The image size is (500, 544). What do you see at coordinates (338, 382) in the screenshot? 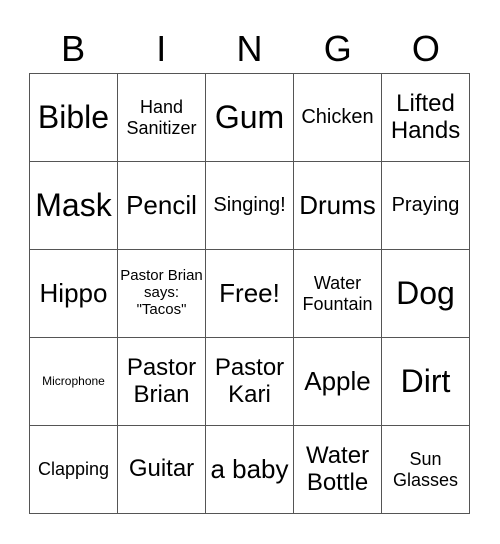
I see `bingo-cell: Apple` at bounding box center [338, 382].